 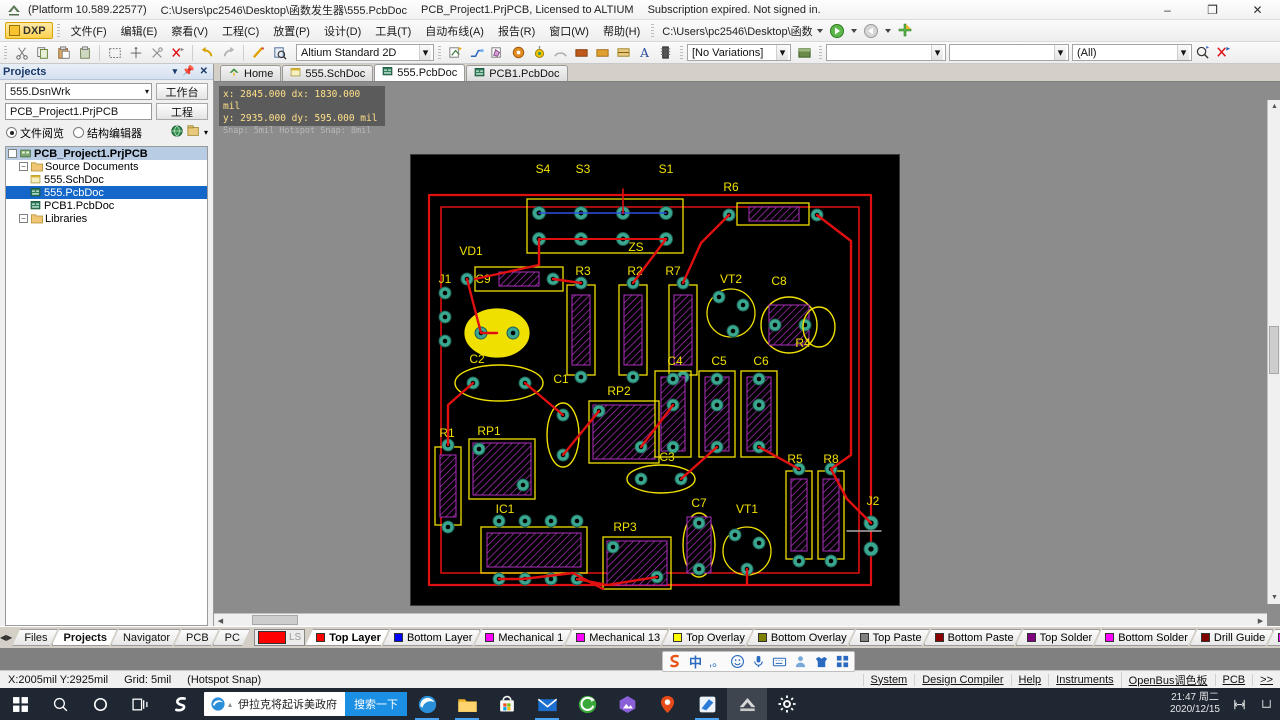 I want to click on settings-gear-icon, so click(x=787, y=704).